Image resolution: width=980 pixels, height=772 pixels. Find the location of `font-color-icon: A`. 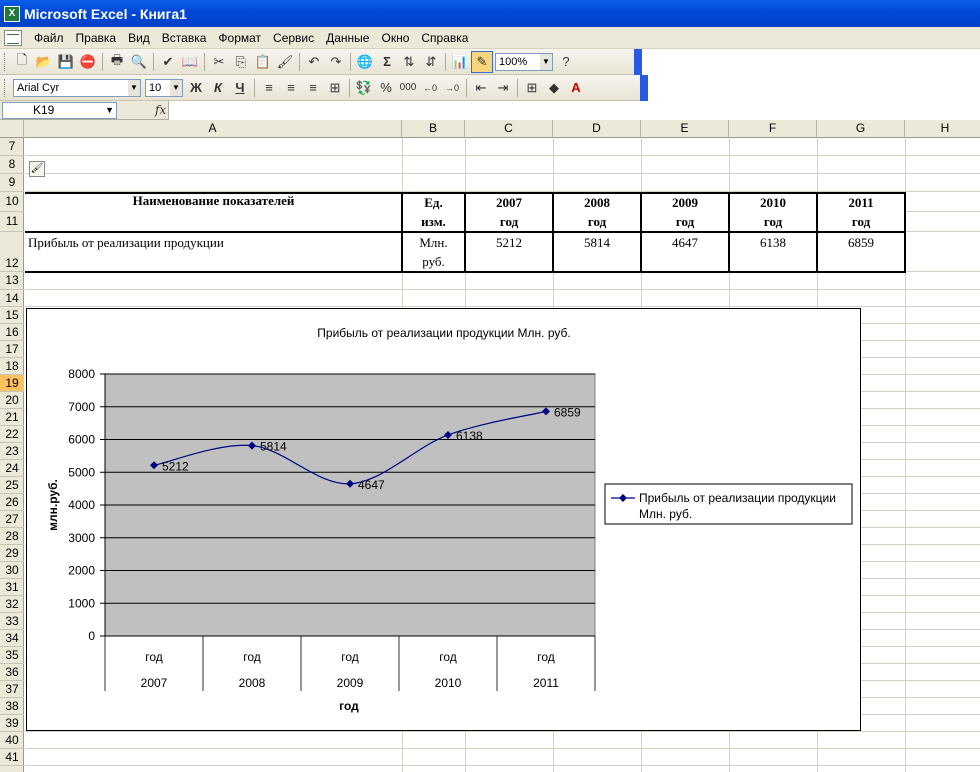

font-color-icon: A is located at coordinates (576, 88).